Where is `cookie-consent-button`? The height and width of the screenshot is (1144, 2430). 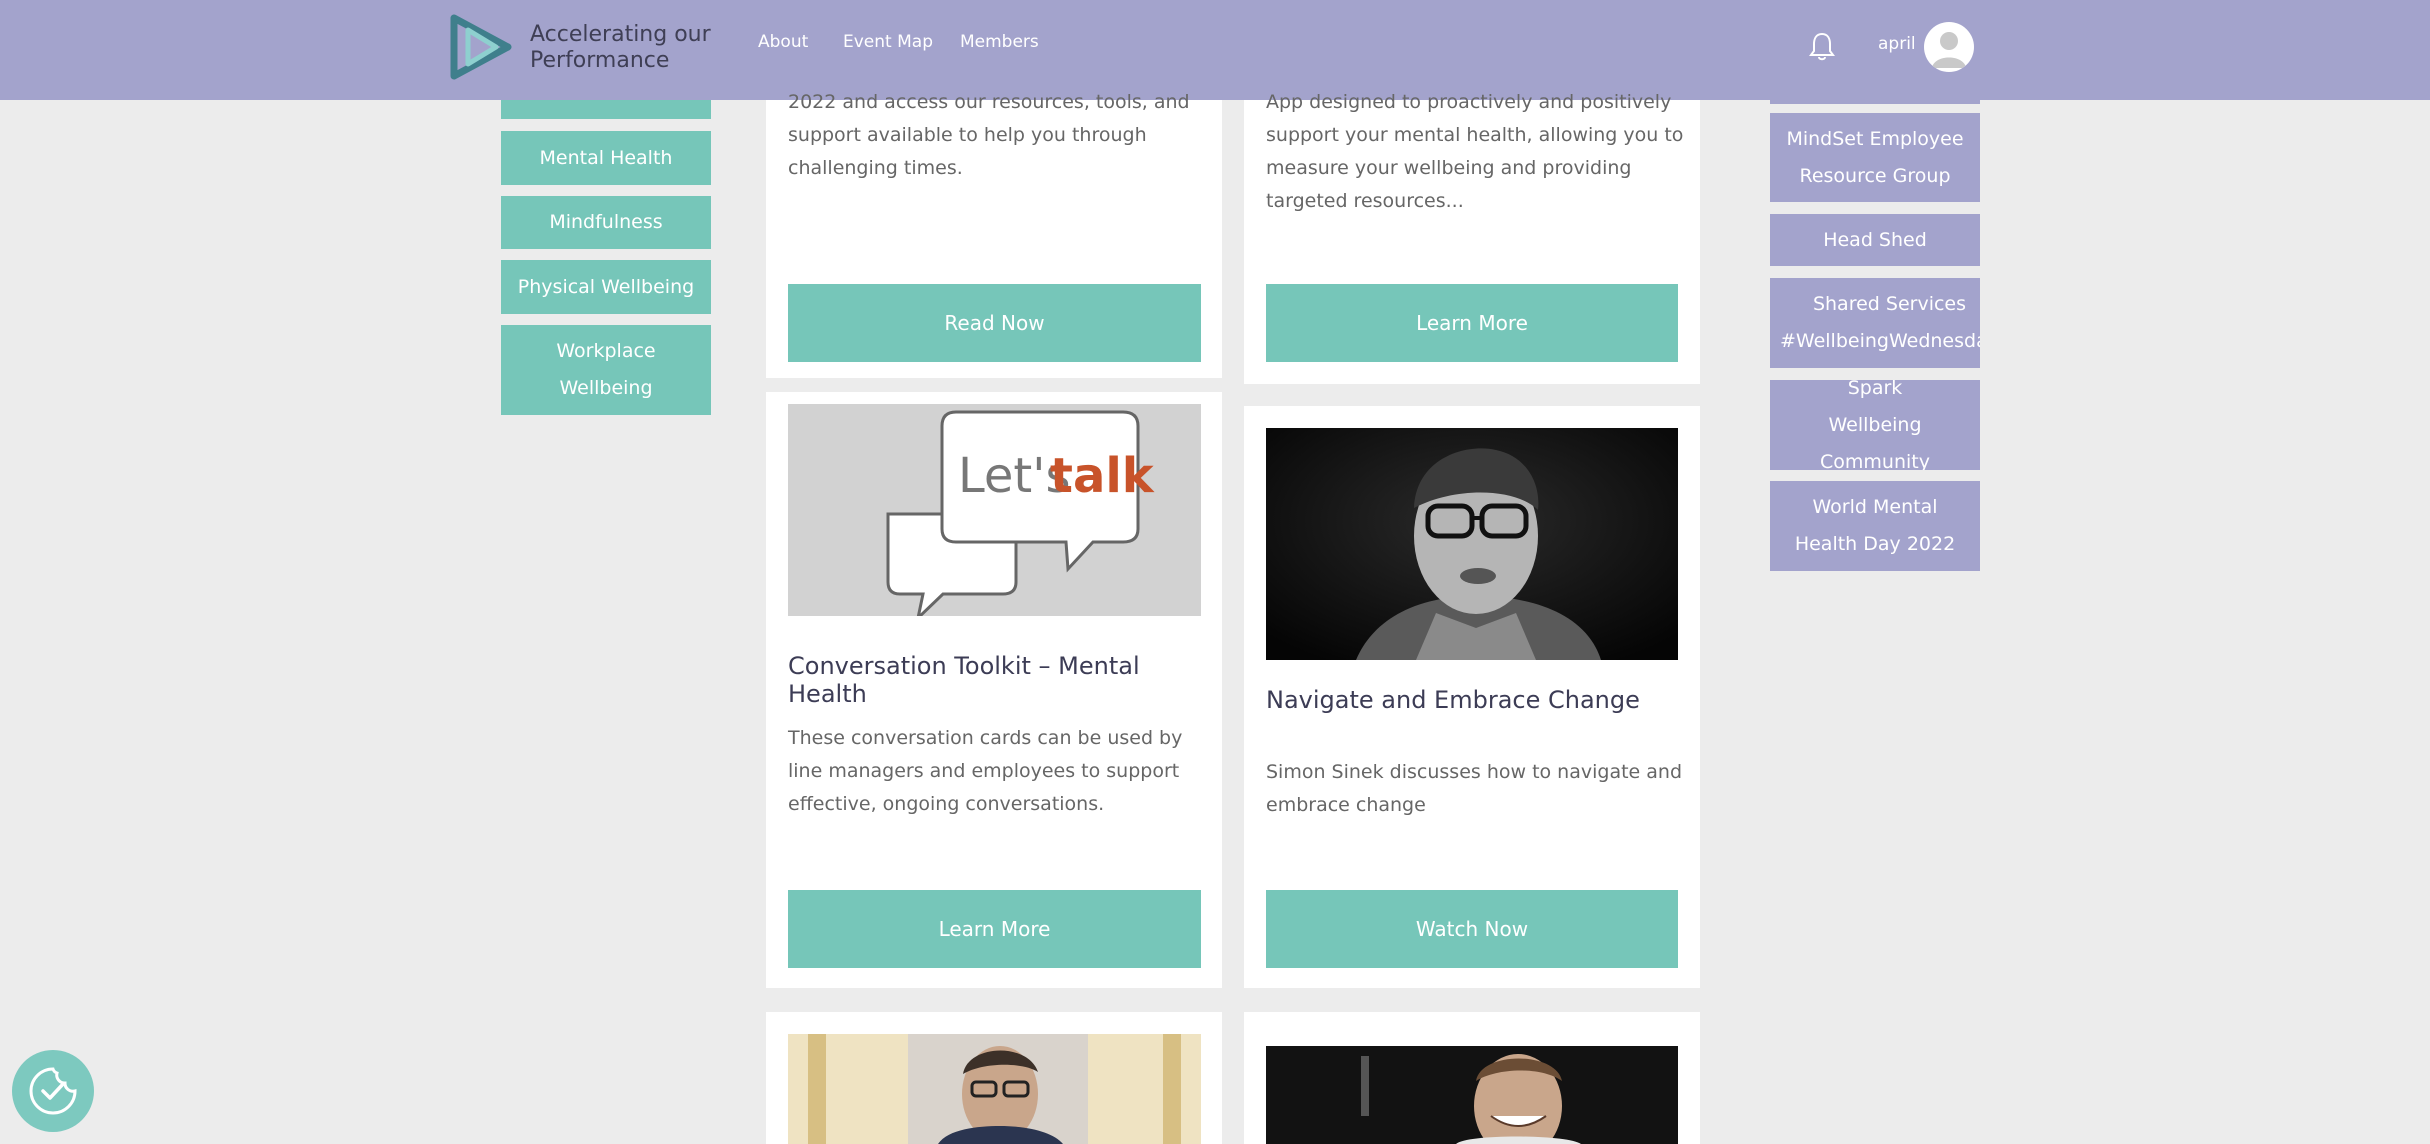
cookie-consent-button is located at coordinates (53, 1091).